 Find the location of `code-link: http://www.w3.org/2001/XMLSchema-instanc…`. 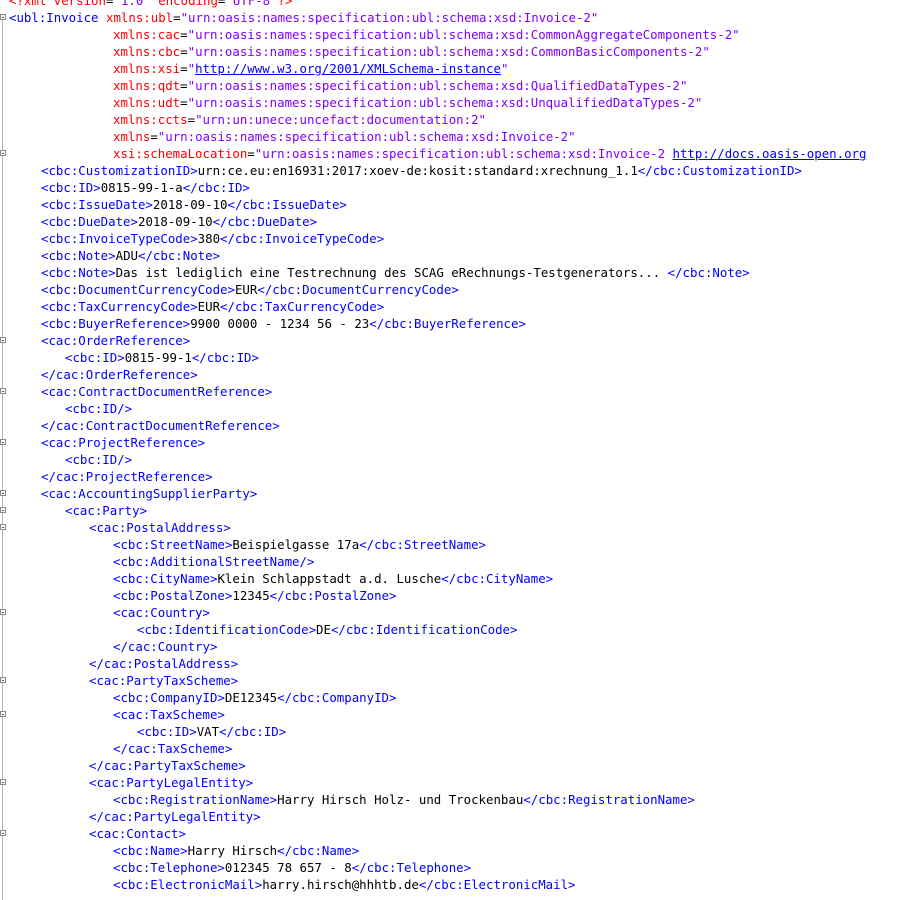

code-link: http://www.w3.org/2001/XMLSchema-instanc… is located at coordinates (348, 68).